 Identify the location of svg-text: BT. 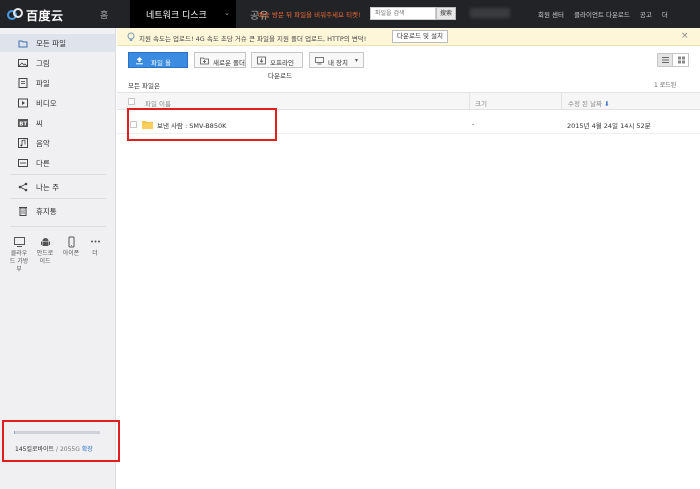
(23, 124).